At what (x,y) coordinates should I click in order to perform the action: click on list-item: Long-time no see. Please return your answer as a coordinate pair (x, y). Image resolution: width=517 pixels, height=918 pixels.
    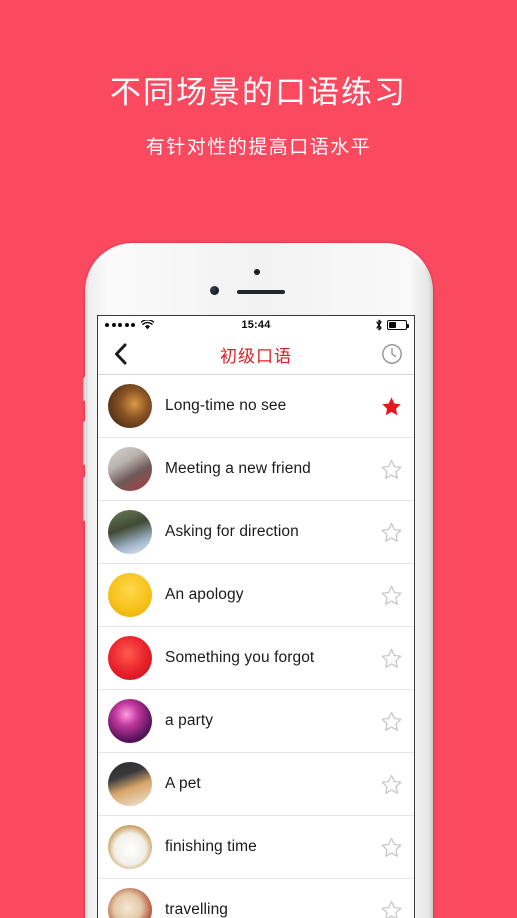
    Looking at the image, I should click on (256, 406).